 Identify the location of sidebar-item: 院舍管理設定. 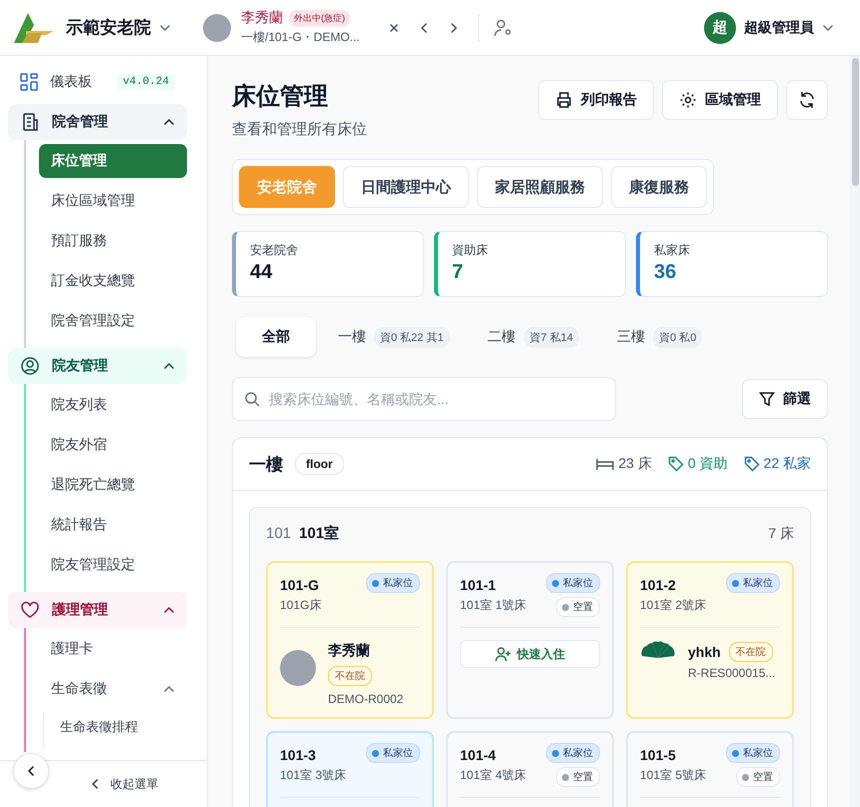
(113, 321).